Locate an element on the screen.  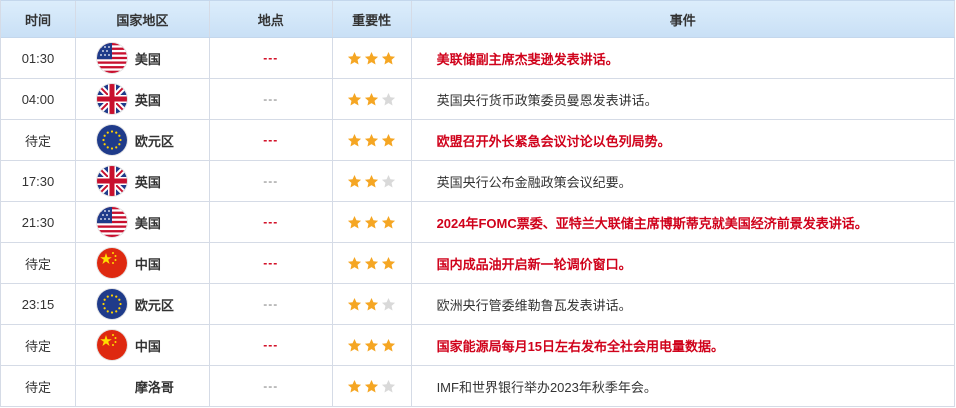
time-cell: 04:00 is located at coordinates (38, 99).